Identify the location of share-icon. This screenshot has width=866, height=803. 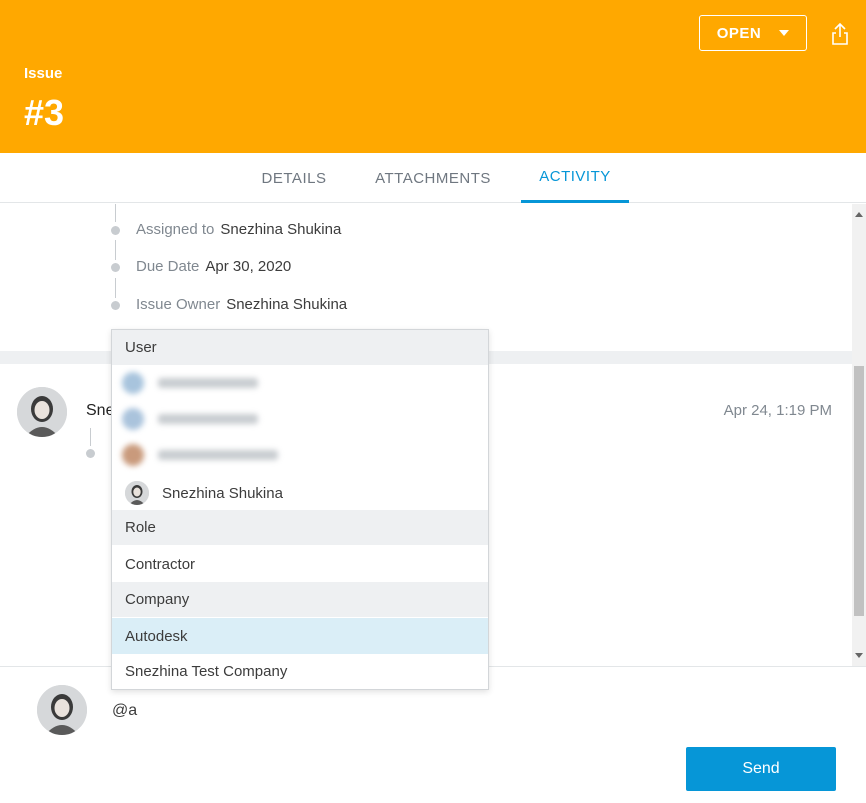
(840, 33).